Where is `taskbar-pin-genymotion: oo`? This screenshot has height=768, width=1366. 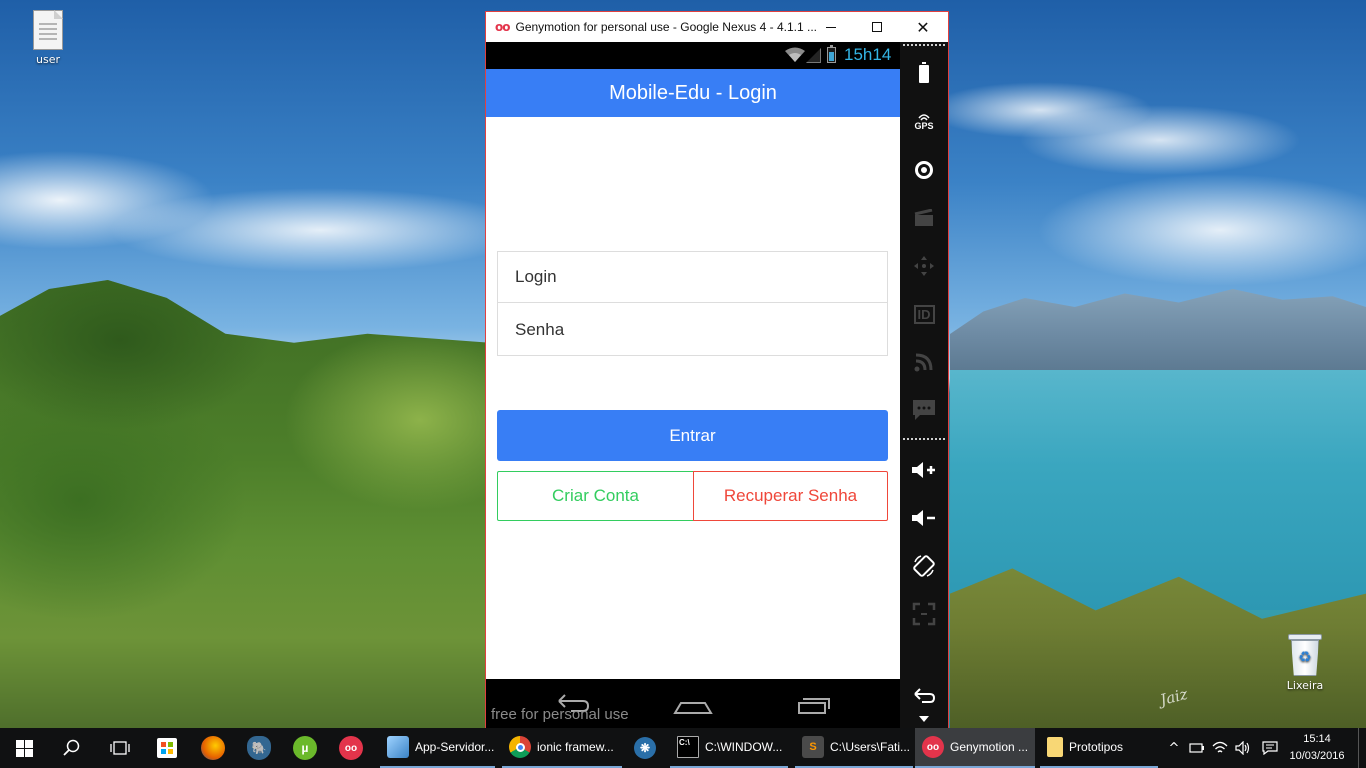 taskbar-pin-genymotion: oo is located at coordinates (351, 748).